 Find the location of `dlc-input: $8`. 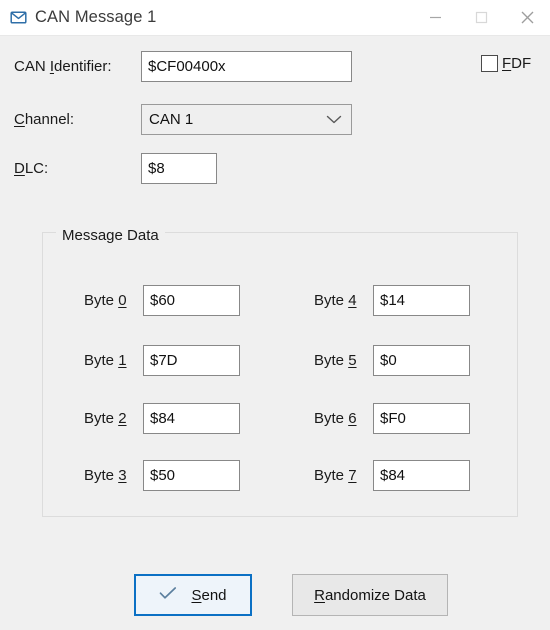

dlc-input: $8 is located at coordinates (179, 168).